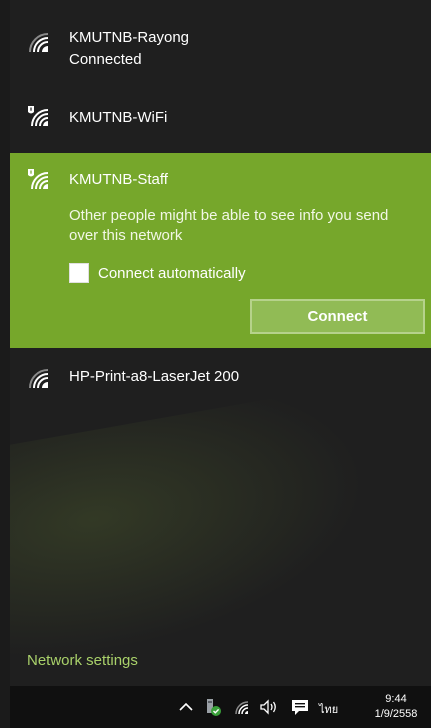  What do you see at coordinates (186, 707) in the screenshot?
I see `show-hidden-icons-chevron-up-icon` at bounding box center [186, 707].